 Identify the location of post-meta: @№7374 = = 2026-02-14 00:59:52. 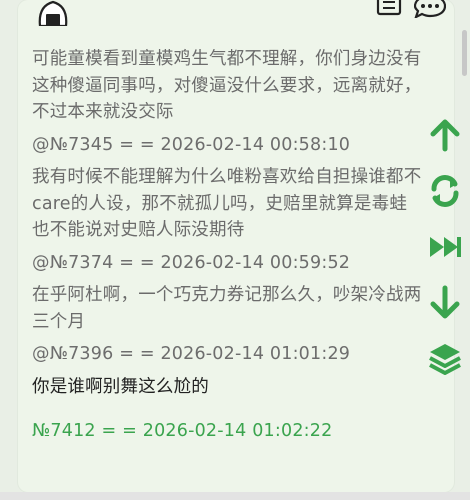
(237, 263).